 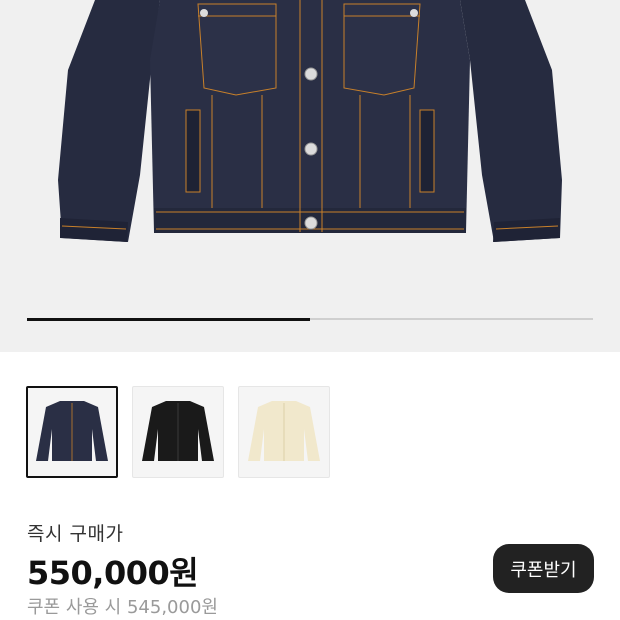 I want to click on carousel-progress-indicator, so click(x=168, y=319).